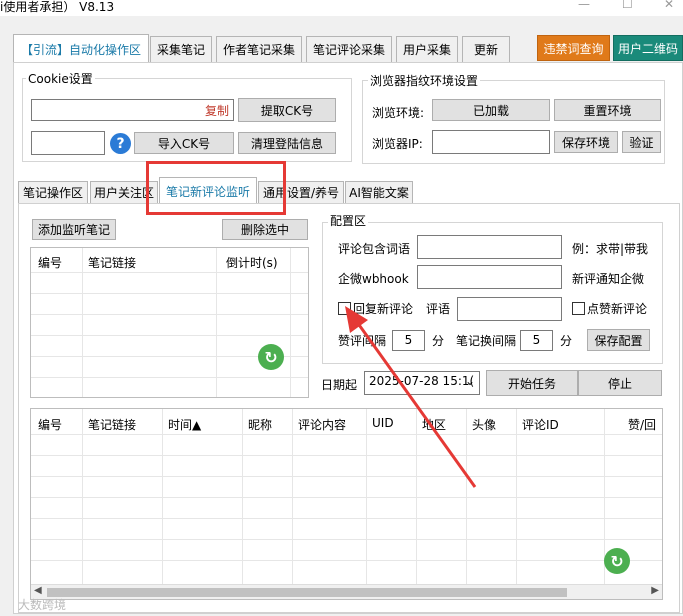 The image size is (683, 616). What do you see at coordinates (411, 397) in the screenshot?
I see `annotation-arrow` at bounding box center [411, 397].